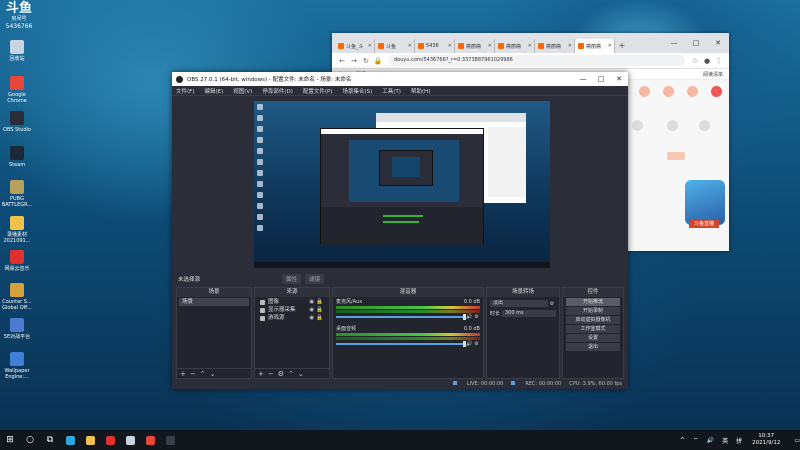  Describe the element at coordinates (17, 90) in the screenshot. I see `desktop-icon-chrome: Google Chrome` at that location.